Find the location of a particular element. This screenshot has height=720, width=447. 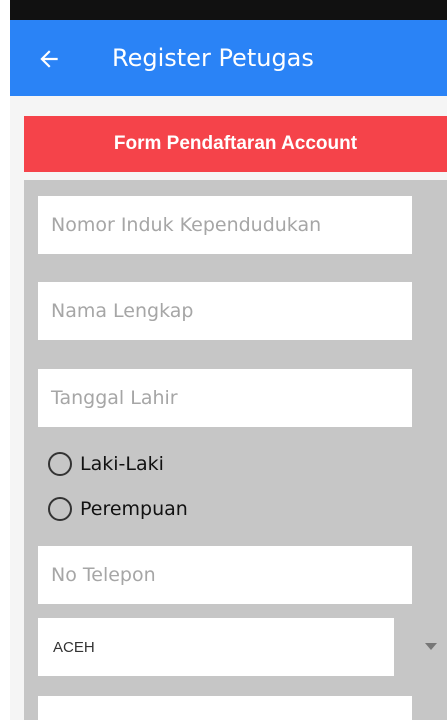

gender-option-male: Laki-Laki is located at coordinates (106, 464).